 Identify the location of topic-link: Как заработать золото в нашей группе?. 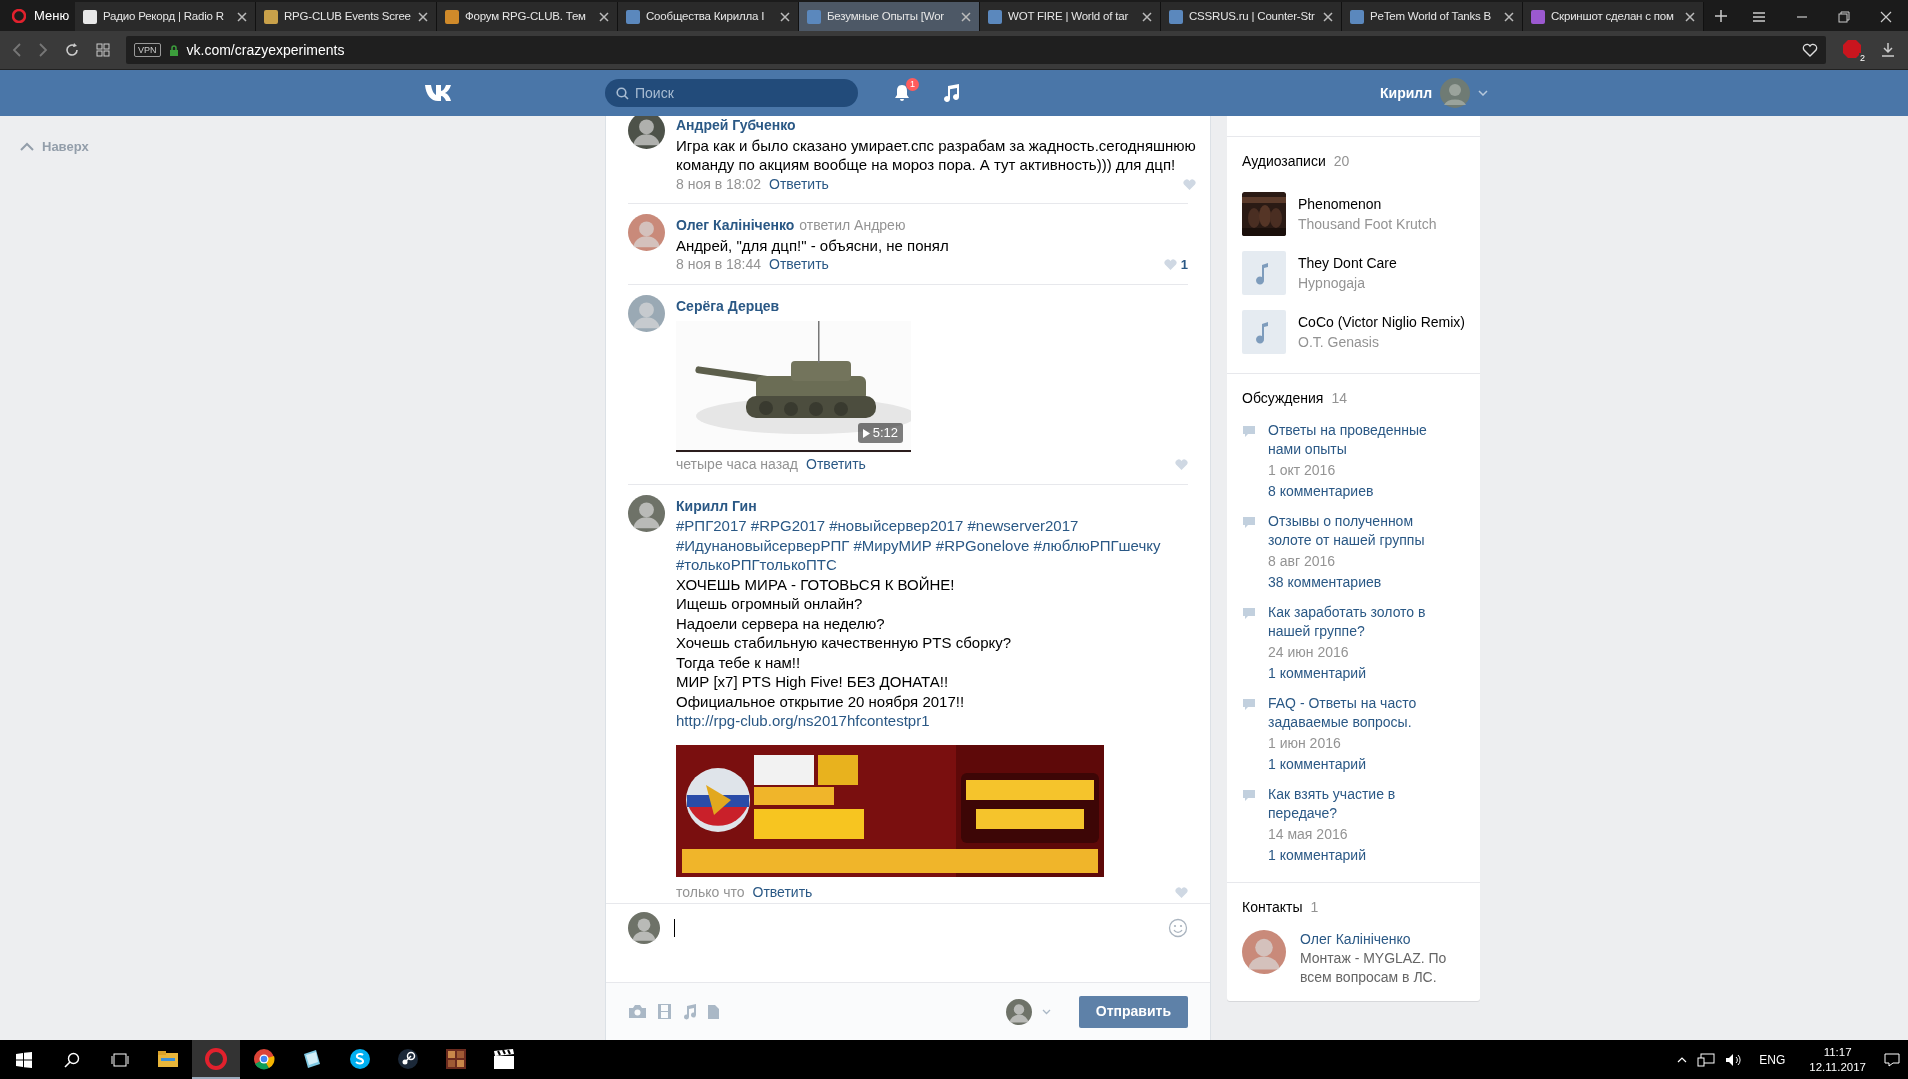
(1363, 622).